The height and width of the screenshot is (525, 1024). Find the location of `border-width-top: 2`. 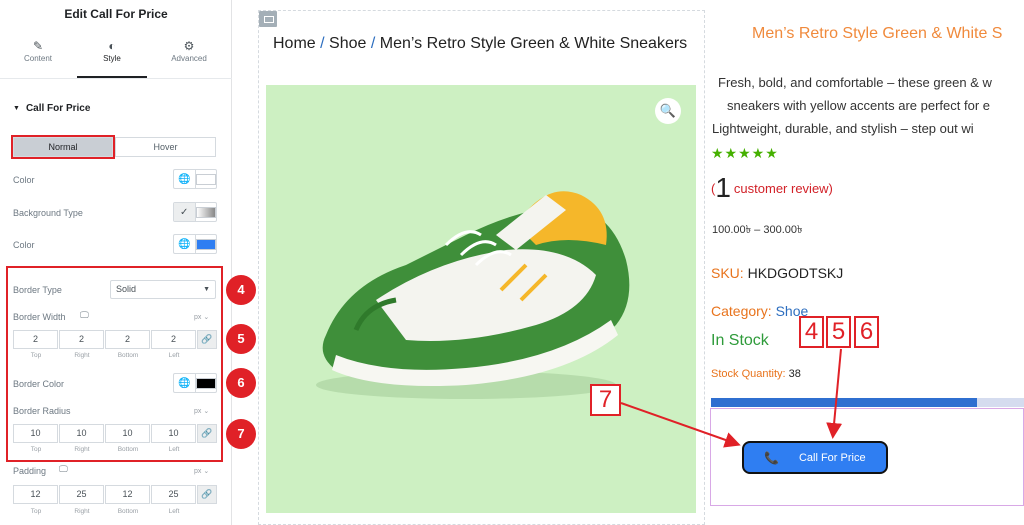

border-width-top: 2 is located at coordinates (35, 339).